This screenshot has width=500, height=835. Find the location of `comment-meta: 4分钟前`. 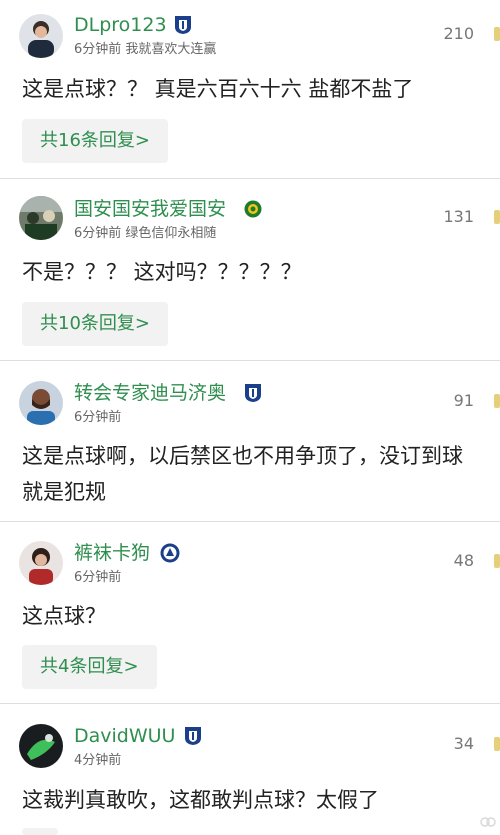

comment-meta: 4分钟前 is located at coordinates (97, 761).